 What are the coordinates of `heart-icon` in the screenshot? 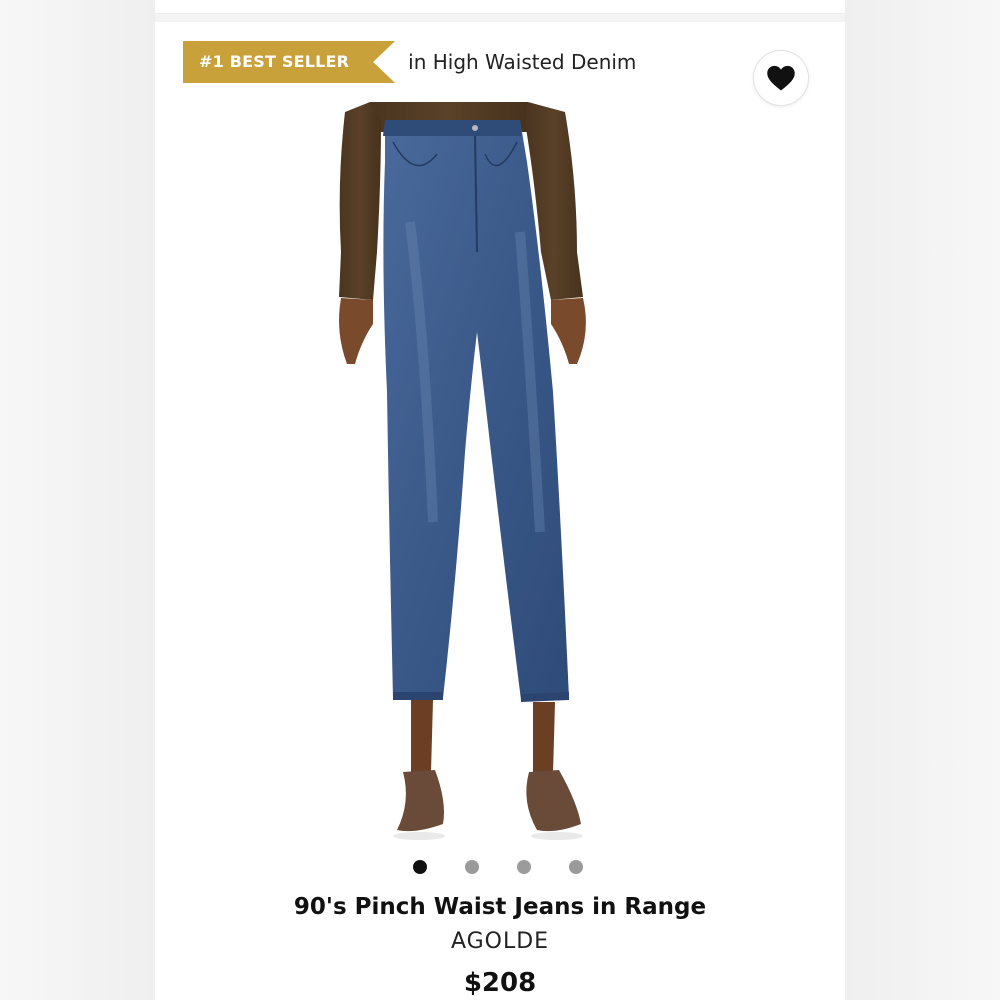 It's located at (781, 78).